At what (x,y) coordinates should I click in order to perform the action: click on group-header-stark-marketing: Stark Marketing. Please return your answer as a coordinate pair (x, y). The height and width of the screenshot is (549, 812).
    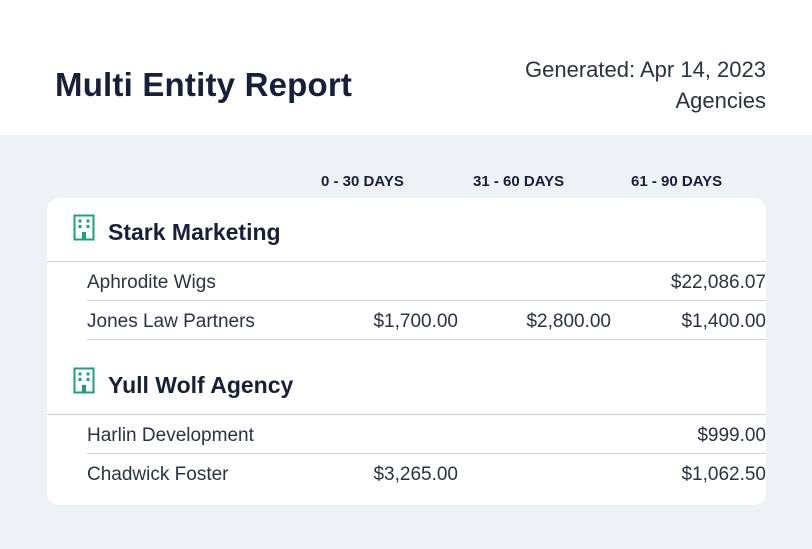
    Looking at the image, I should click on (406, 230).